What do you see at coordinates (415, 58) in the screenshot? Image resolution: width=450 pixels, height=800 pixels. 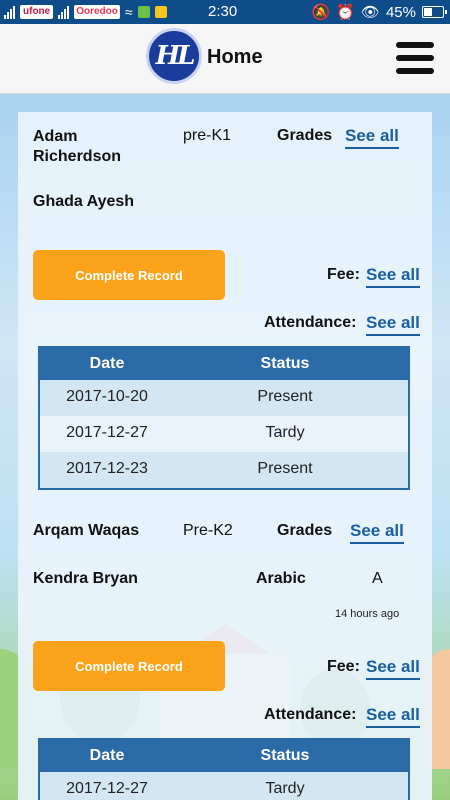 I see `hamburger-menu-icon` at bounding box center [415, 58].